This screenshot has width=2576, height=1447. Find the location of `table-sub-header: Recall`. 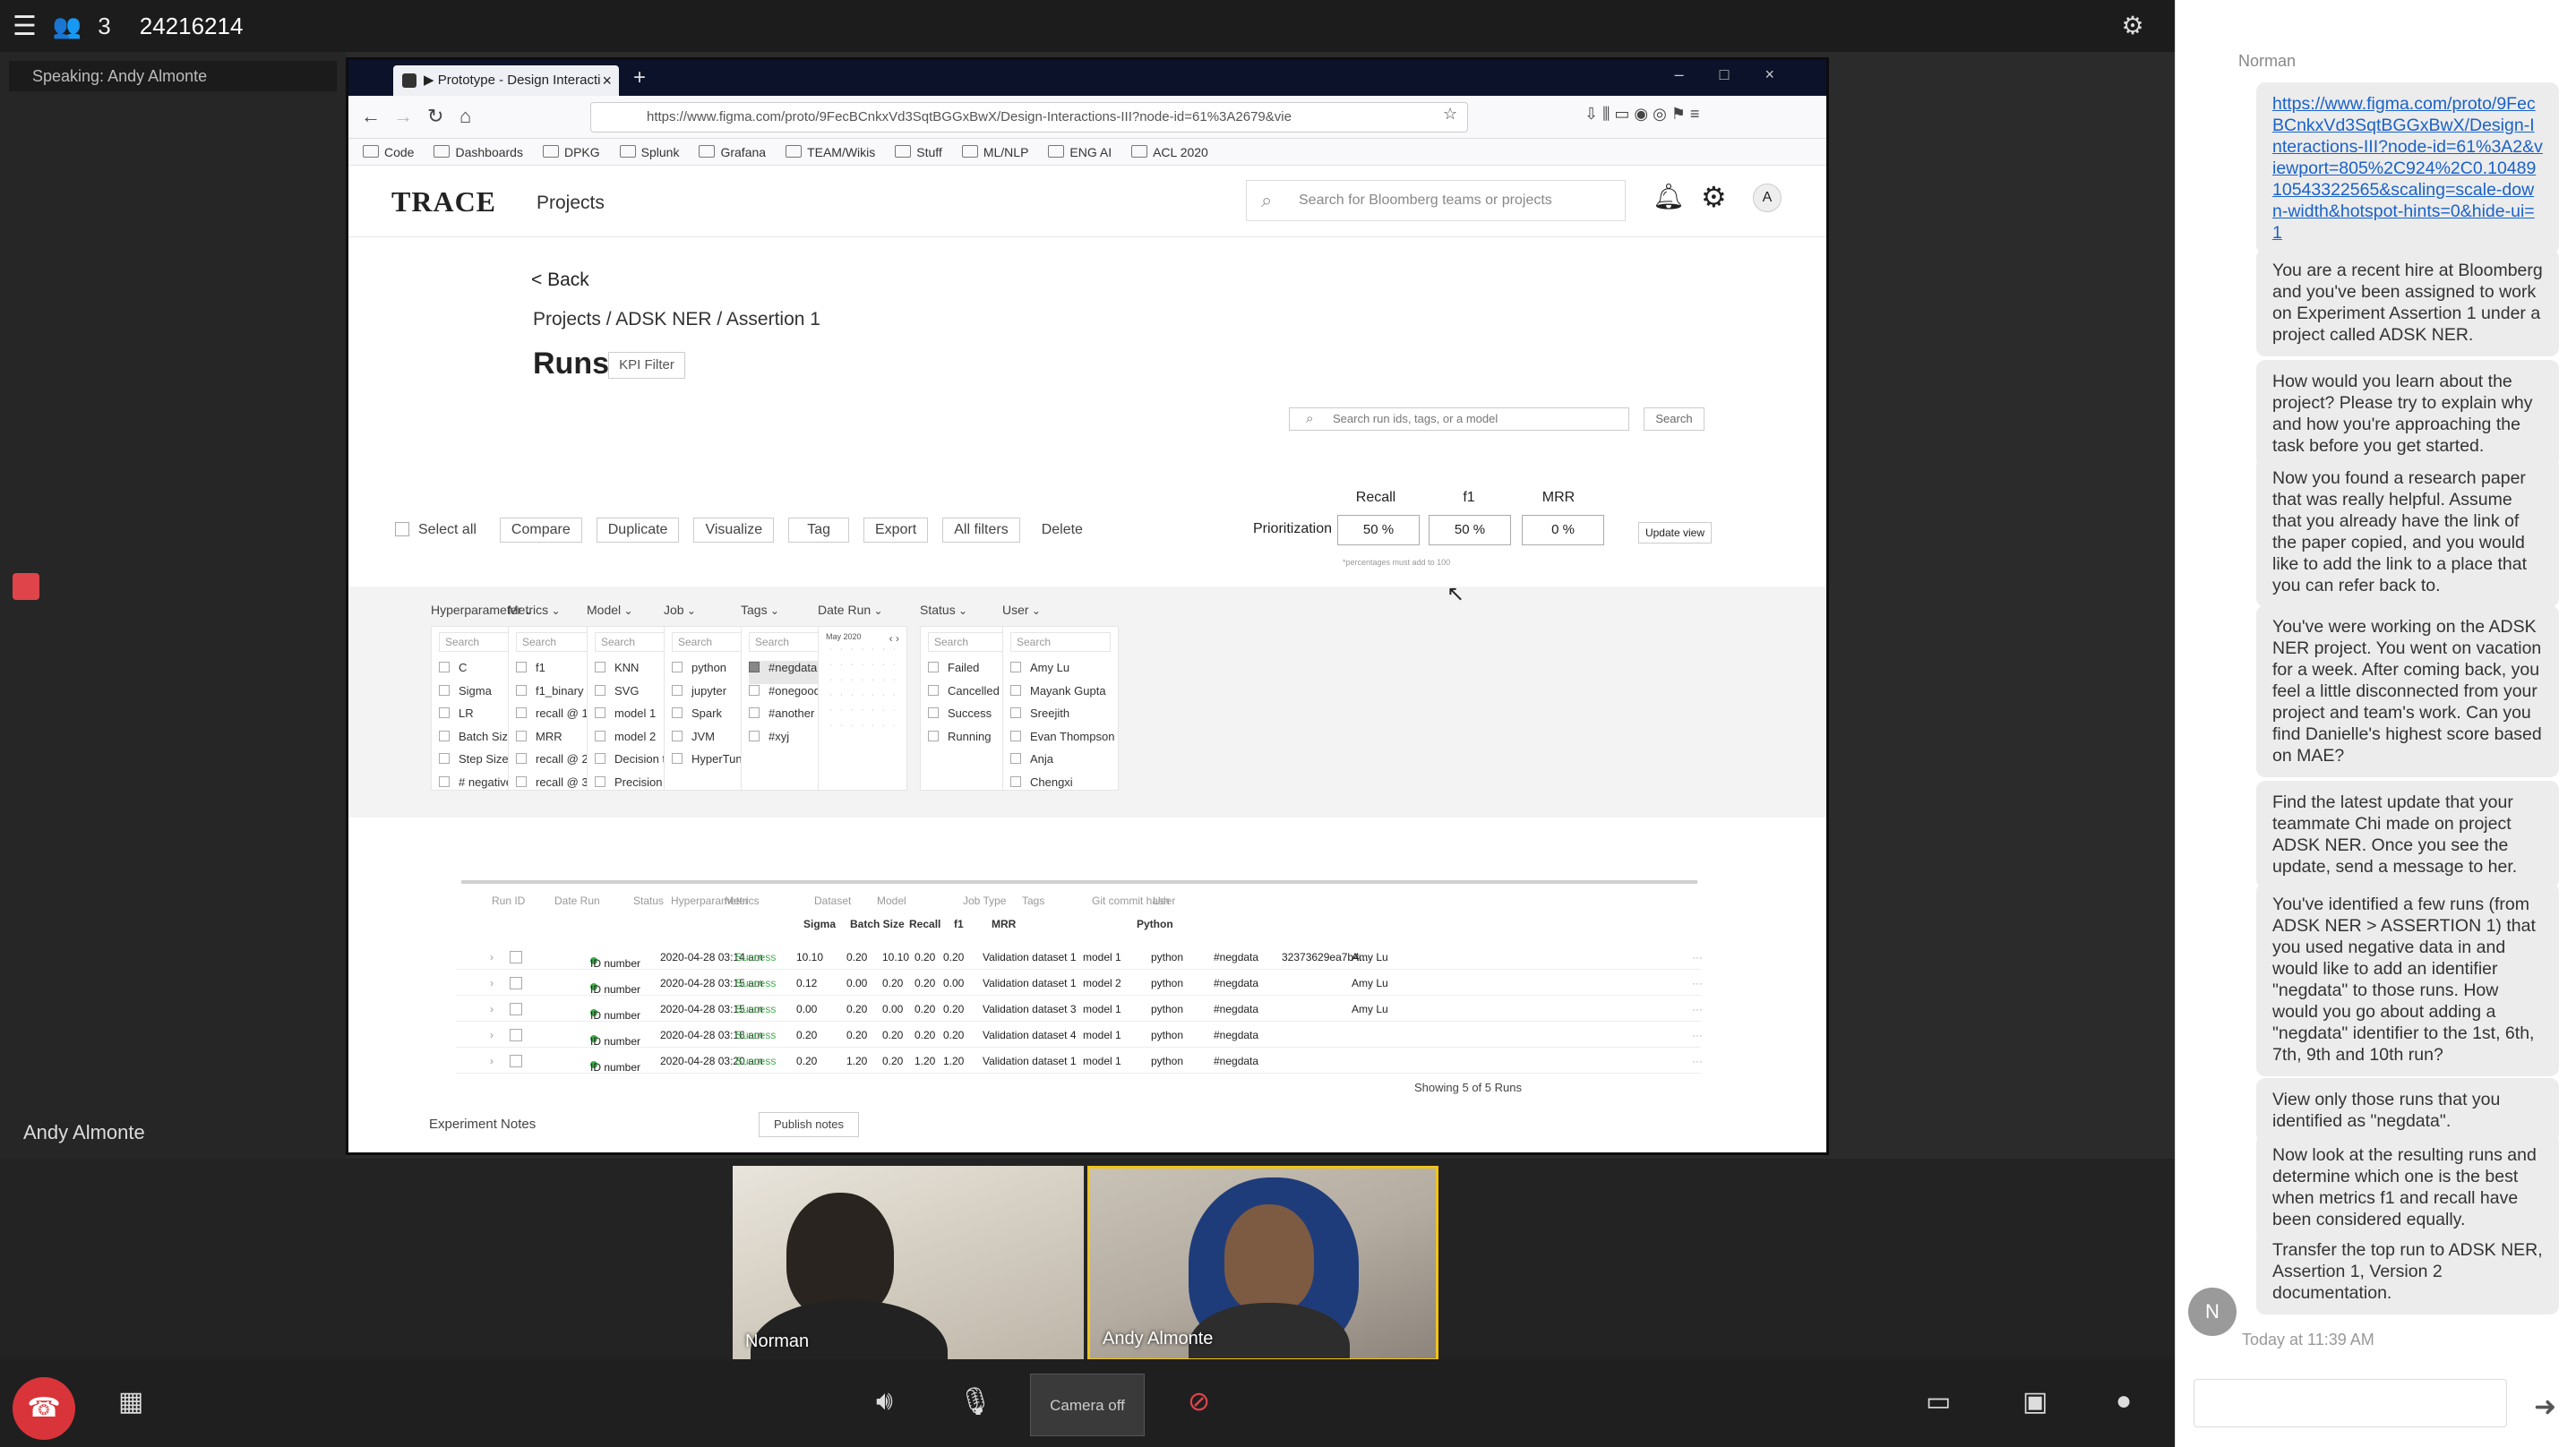

table-sub-header: Recall is located at coordinates (924, 924).